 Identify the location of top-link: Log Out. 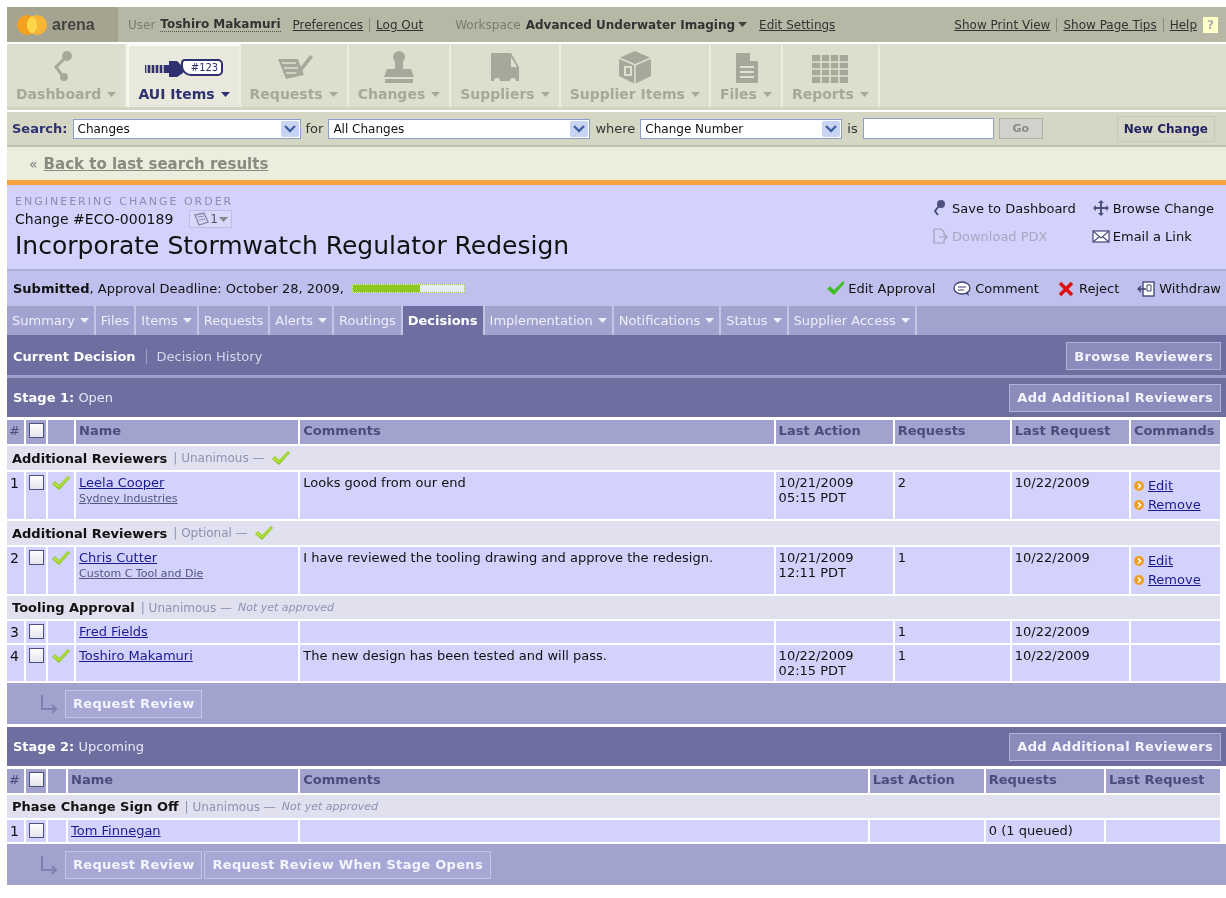
(399, 24).